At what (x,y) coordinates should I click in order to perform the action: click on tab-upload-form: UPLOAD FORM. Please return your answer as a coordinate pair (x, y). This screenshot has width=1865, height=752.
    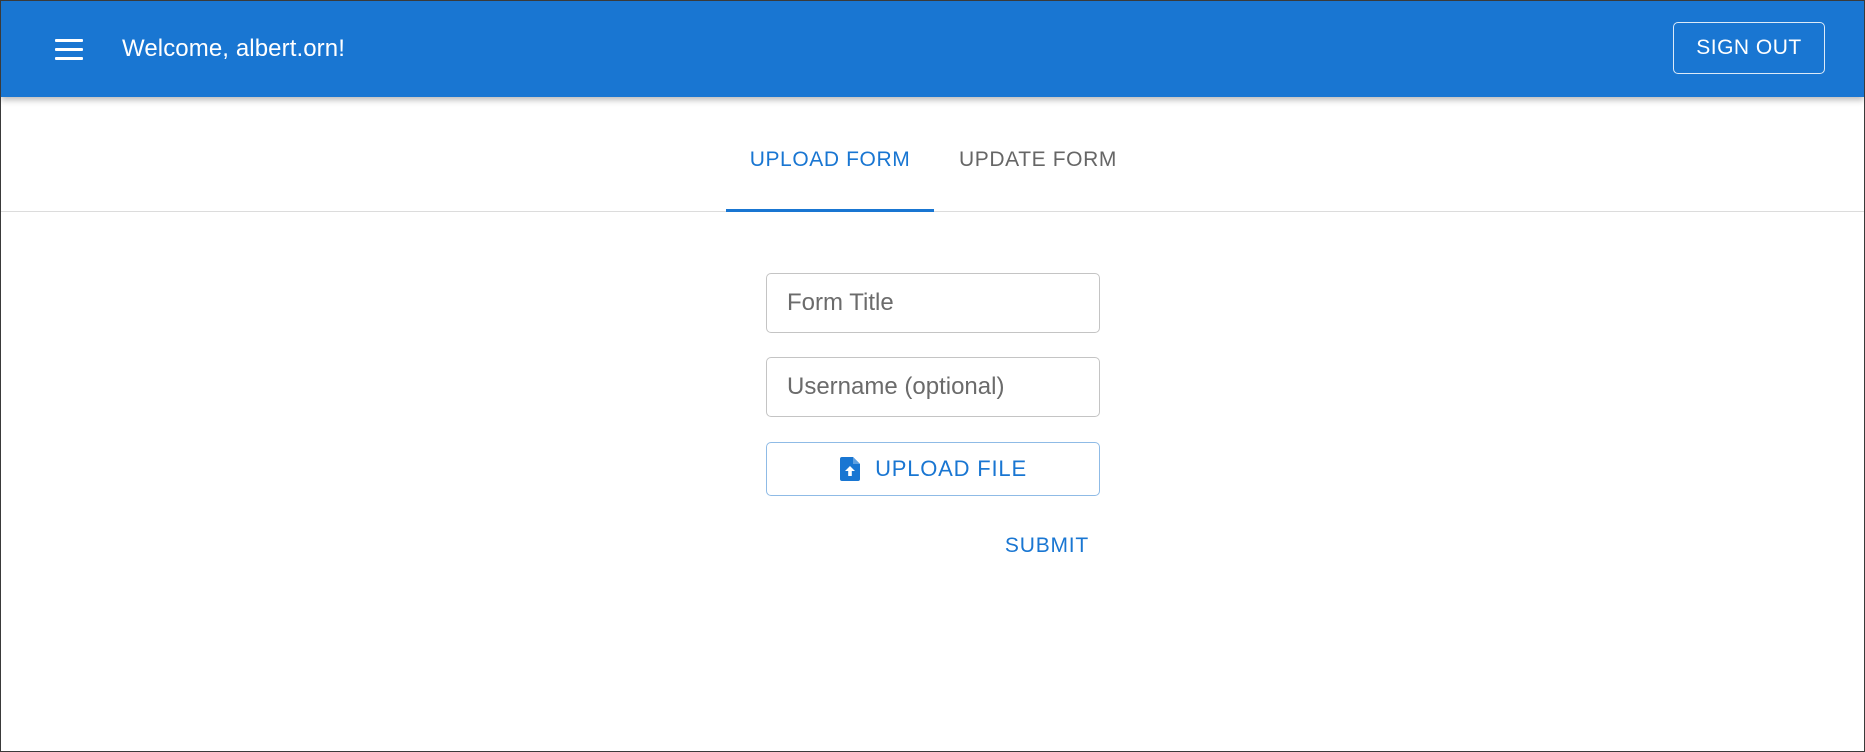
    Looking at the image, I should click on (830, 154).